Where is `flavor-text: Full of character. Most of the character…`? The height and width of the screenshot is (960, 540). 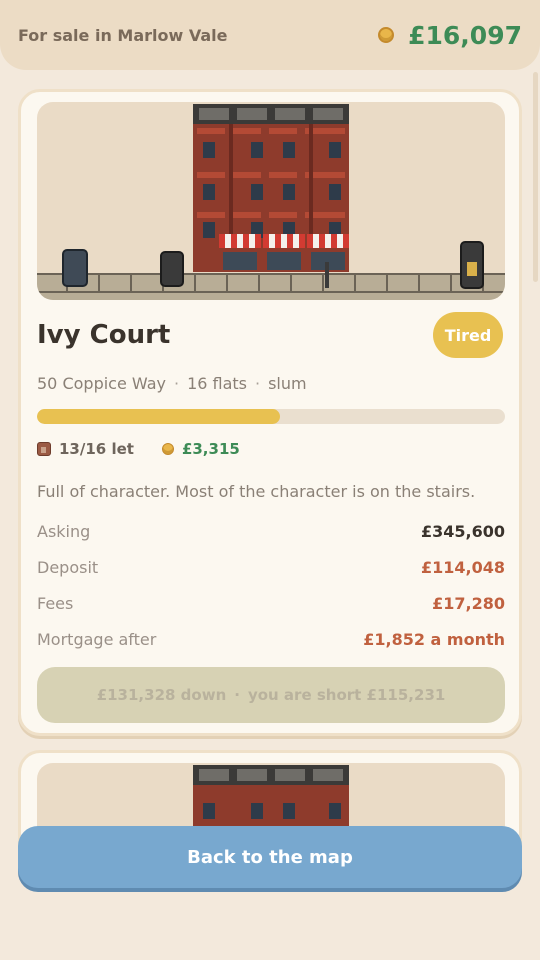 flavor-text: Full of character. Most of the character… is located at coordinates (256, 491).